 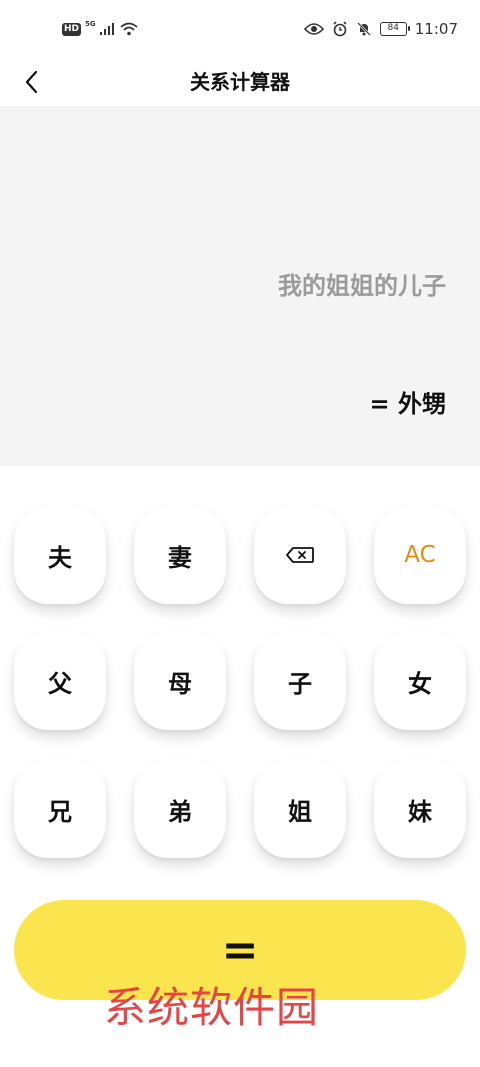 I want to click on status-right: 84 11:07, so click(x=380, y=29).